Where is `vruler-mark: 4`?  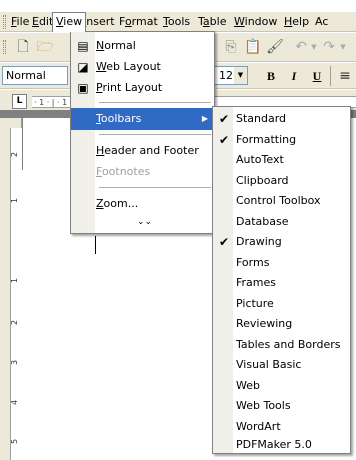
vruler-mark: 4 is located at coordinates (15, 402).